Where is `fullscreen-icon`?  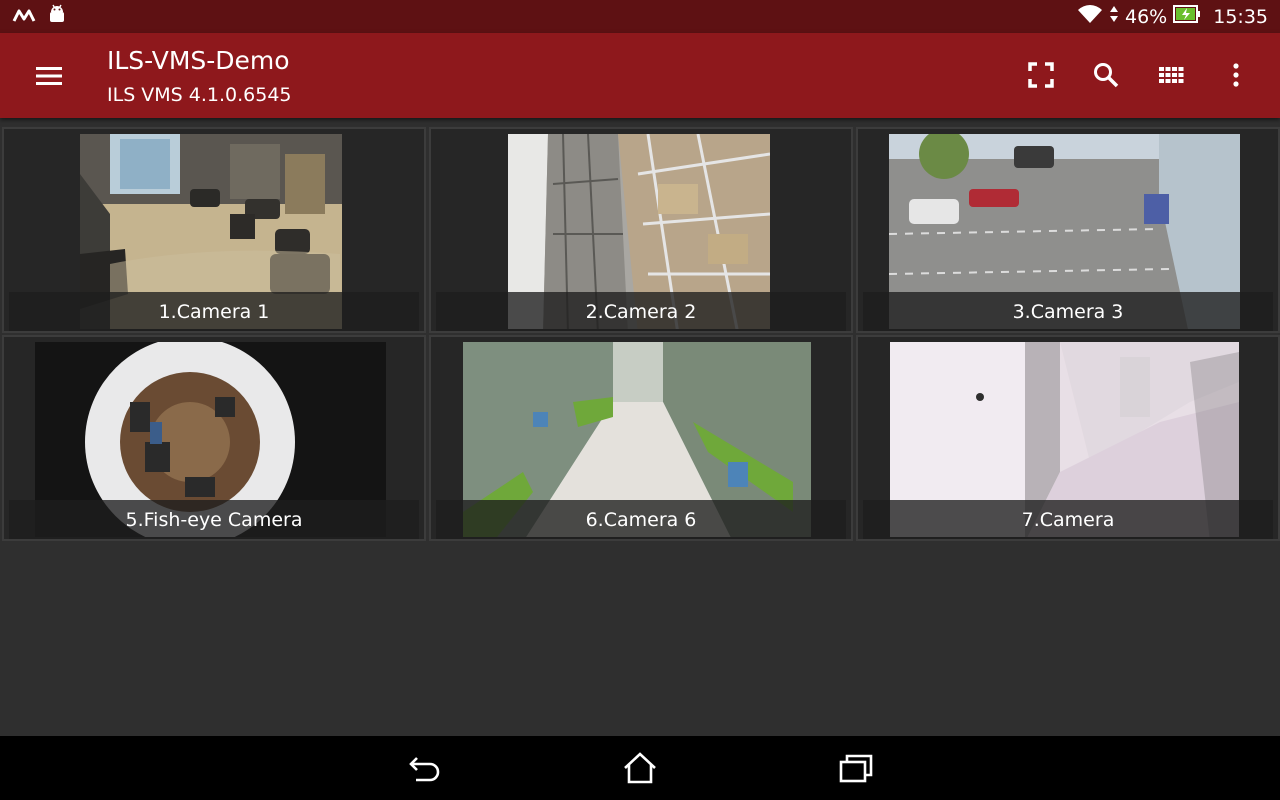
fullscreen-icon is located at coordinates (1041, 75).